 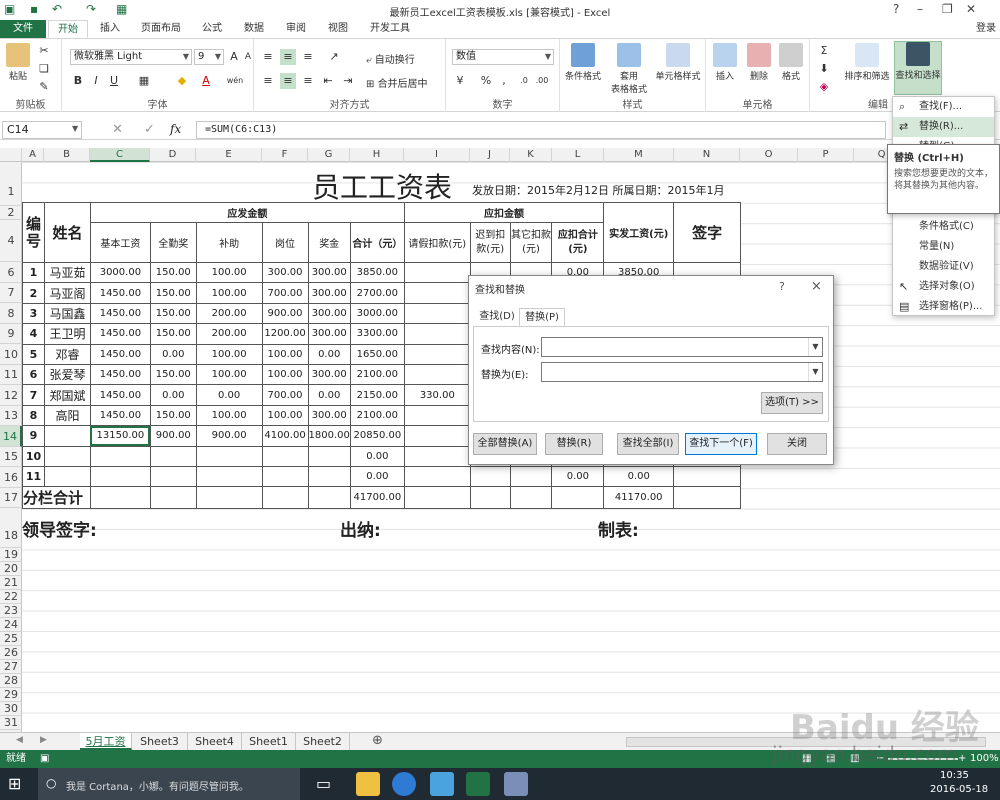 What do you see at coordinates (18, 62) in the screenshot?
I see `paste-button: 粘贴` at bounding box center [18, 62].